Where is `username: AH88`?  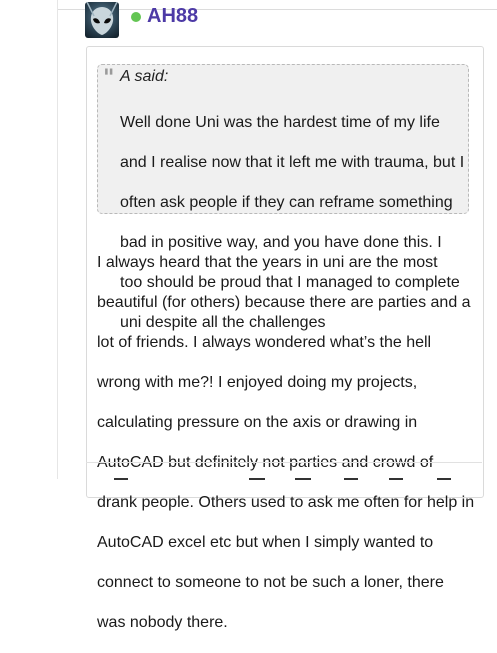
username: AH88 is located at coordinates (172, 16).